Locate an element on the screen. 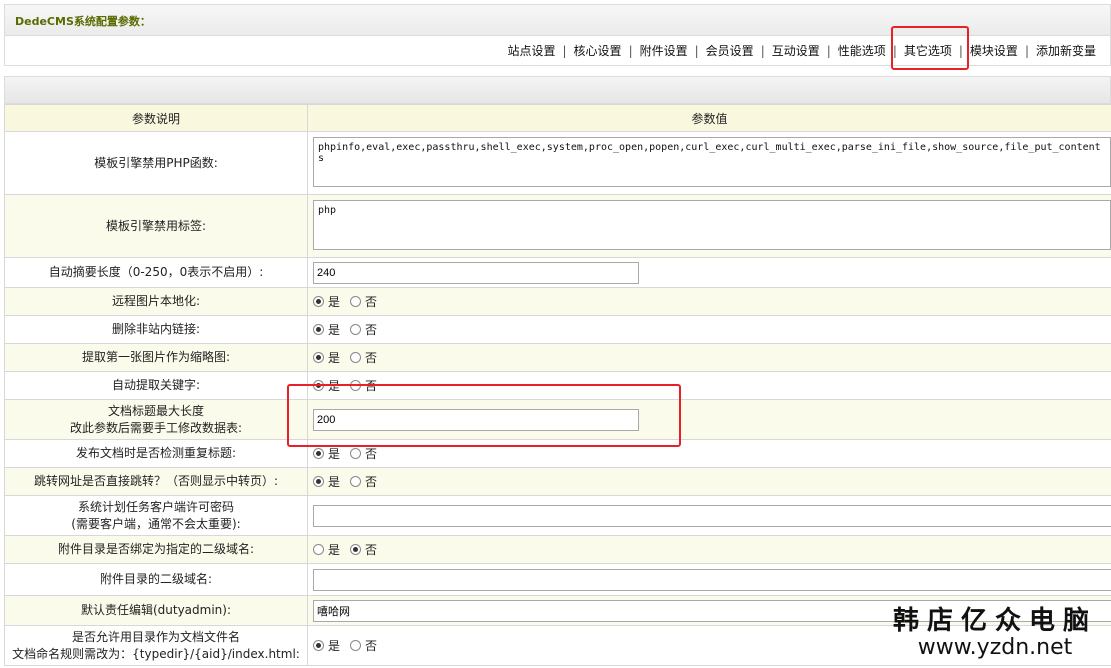 Image resolution: width=1111 pixels, height=668 pixels. config-row: 自动摘要长度（0-250，0表示不启用）: is located at coordinates (557, 272).